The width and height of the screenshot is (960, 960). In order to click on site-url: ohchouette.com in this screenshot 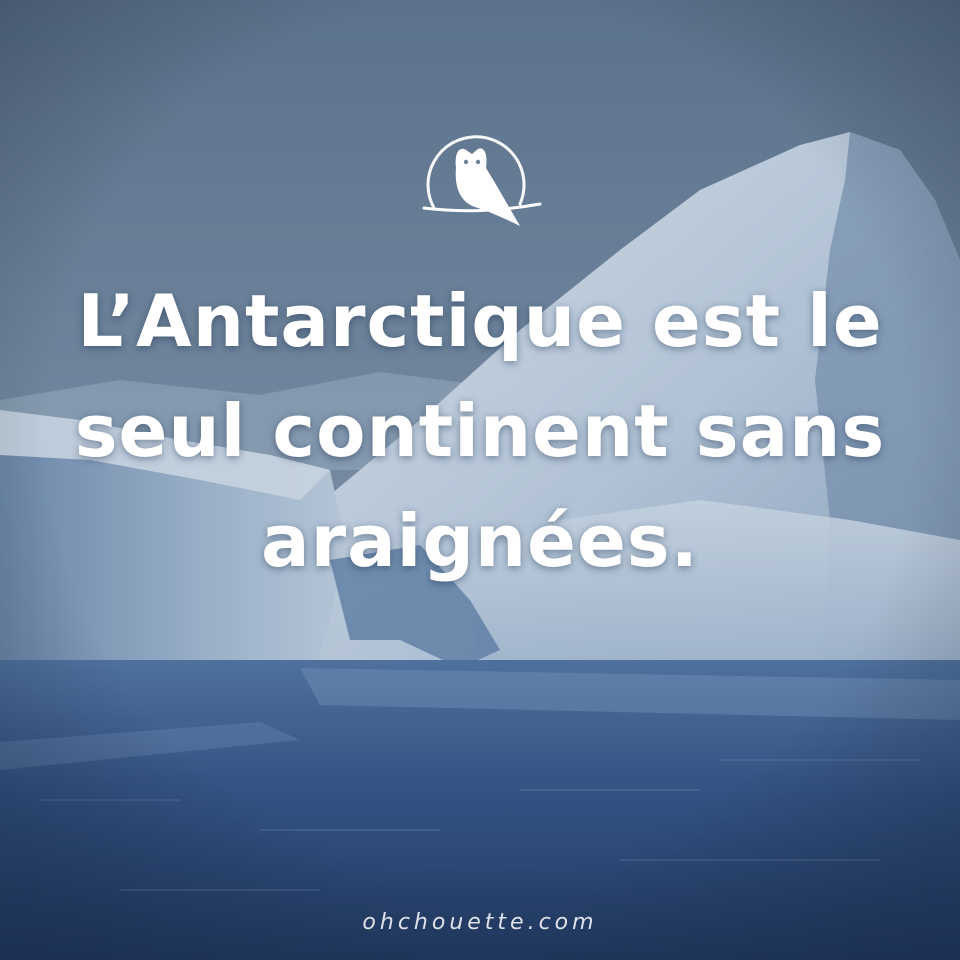, I will do `click(480, 922)`.